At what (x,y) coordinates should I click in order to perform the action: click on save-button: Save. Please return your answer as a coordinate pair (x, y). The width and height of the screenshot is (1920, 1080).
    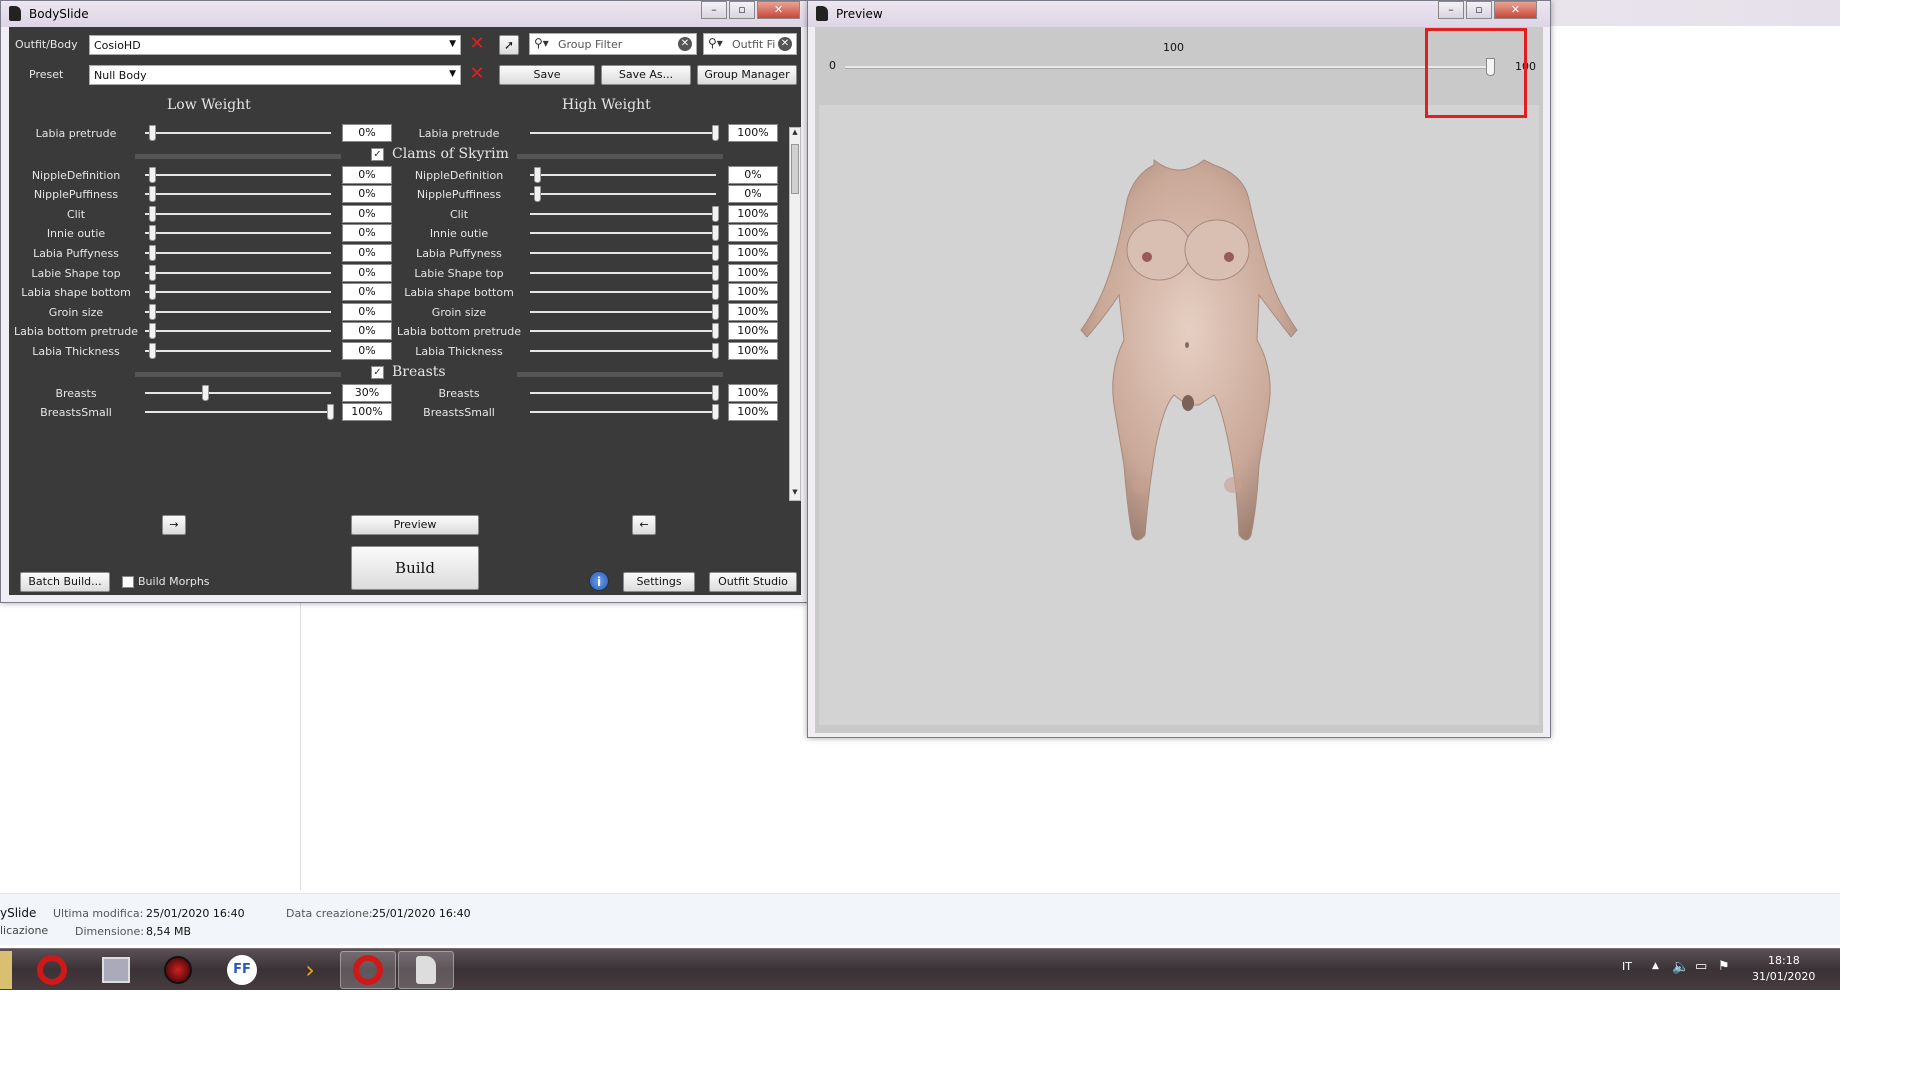
    Looking at the image, I should click on (547, 75).